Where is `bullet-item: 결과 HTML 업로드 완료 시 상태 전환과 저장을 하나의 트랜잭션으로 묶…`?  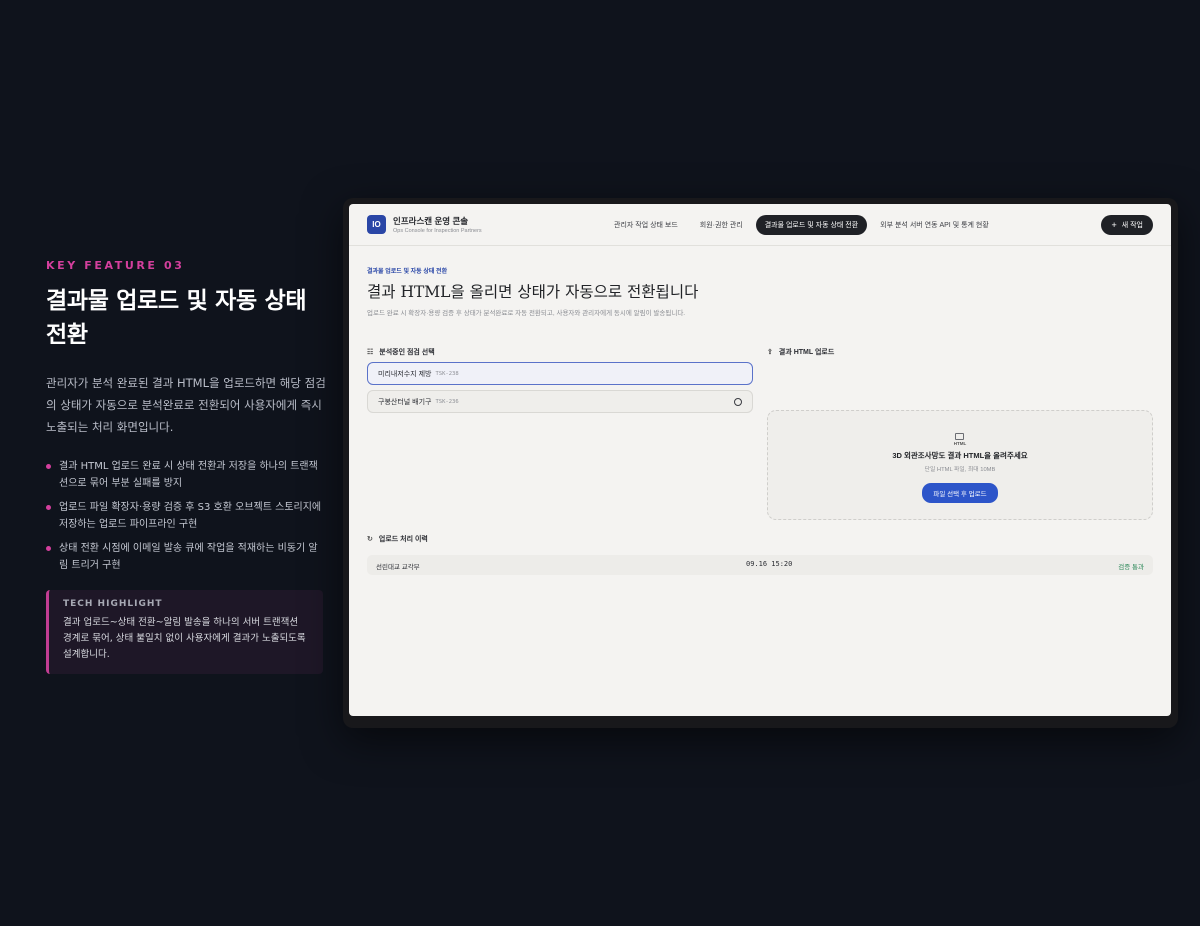
bullet-item: 결과 HTML 업로드 완료 시 상태 전환과 저장을 하나의 트랜잭션으로 묶… is located at coordinates (186, 475).